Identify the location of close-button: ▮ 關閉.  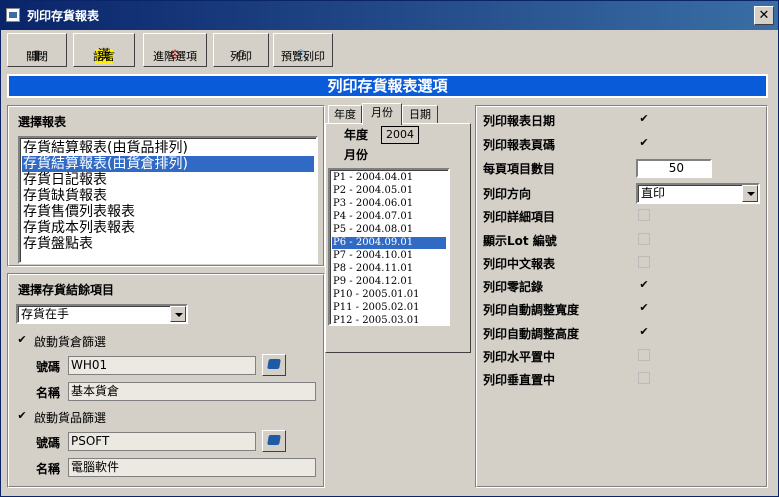
(37, 50).